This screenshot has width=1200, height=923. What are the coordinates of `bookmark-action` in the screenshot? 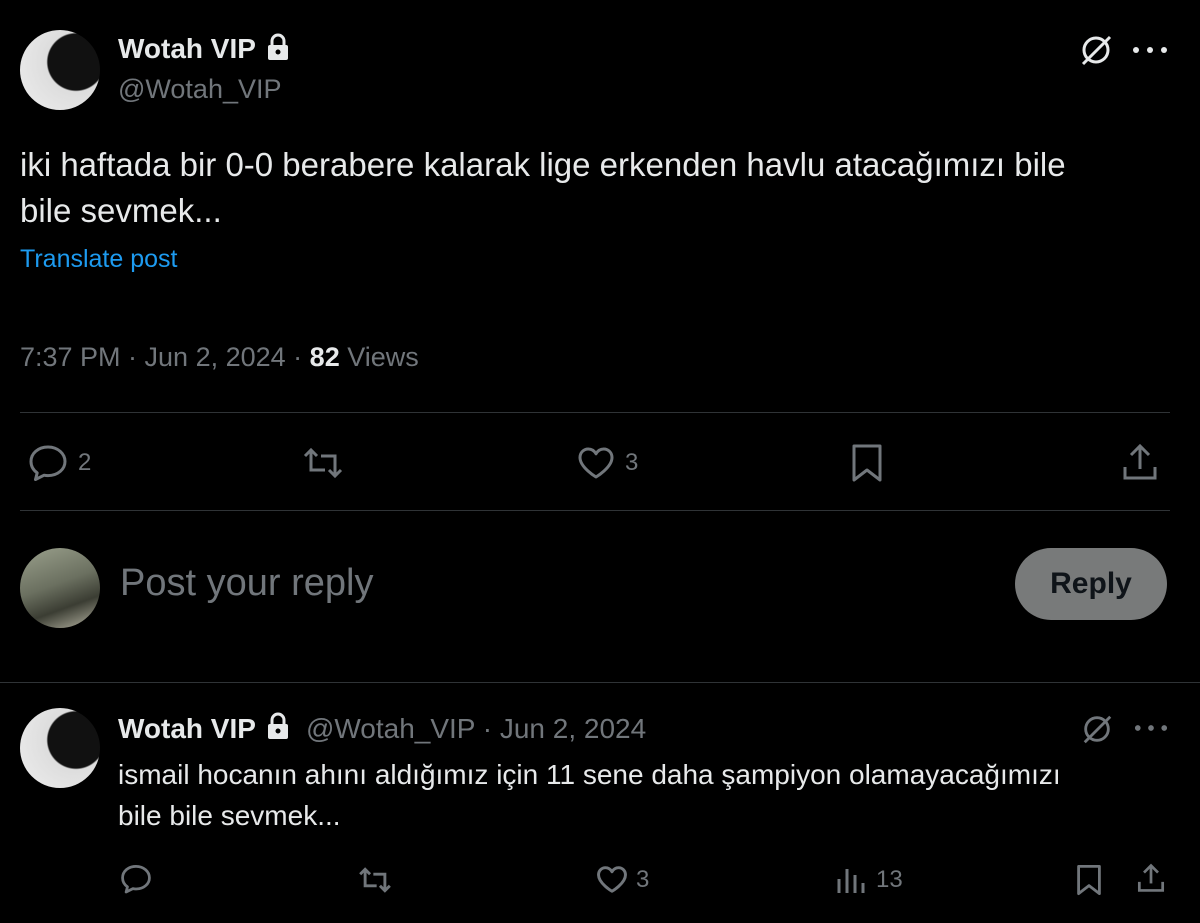 It's located at (867, 463).